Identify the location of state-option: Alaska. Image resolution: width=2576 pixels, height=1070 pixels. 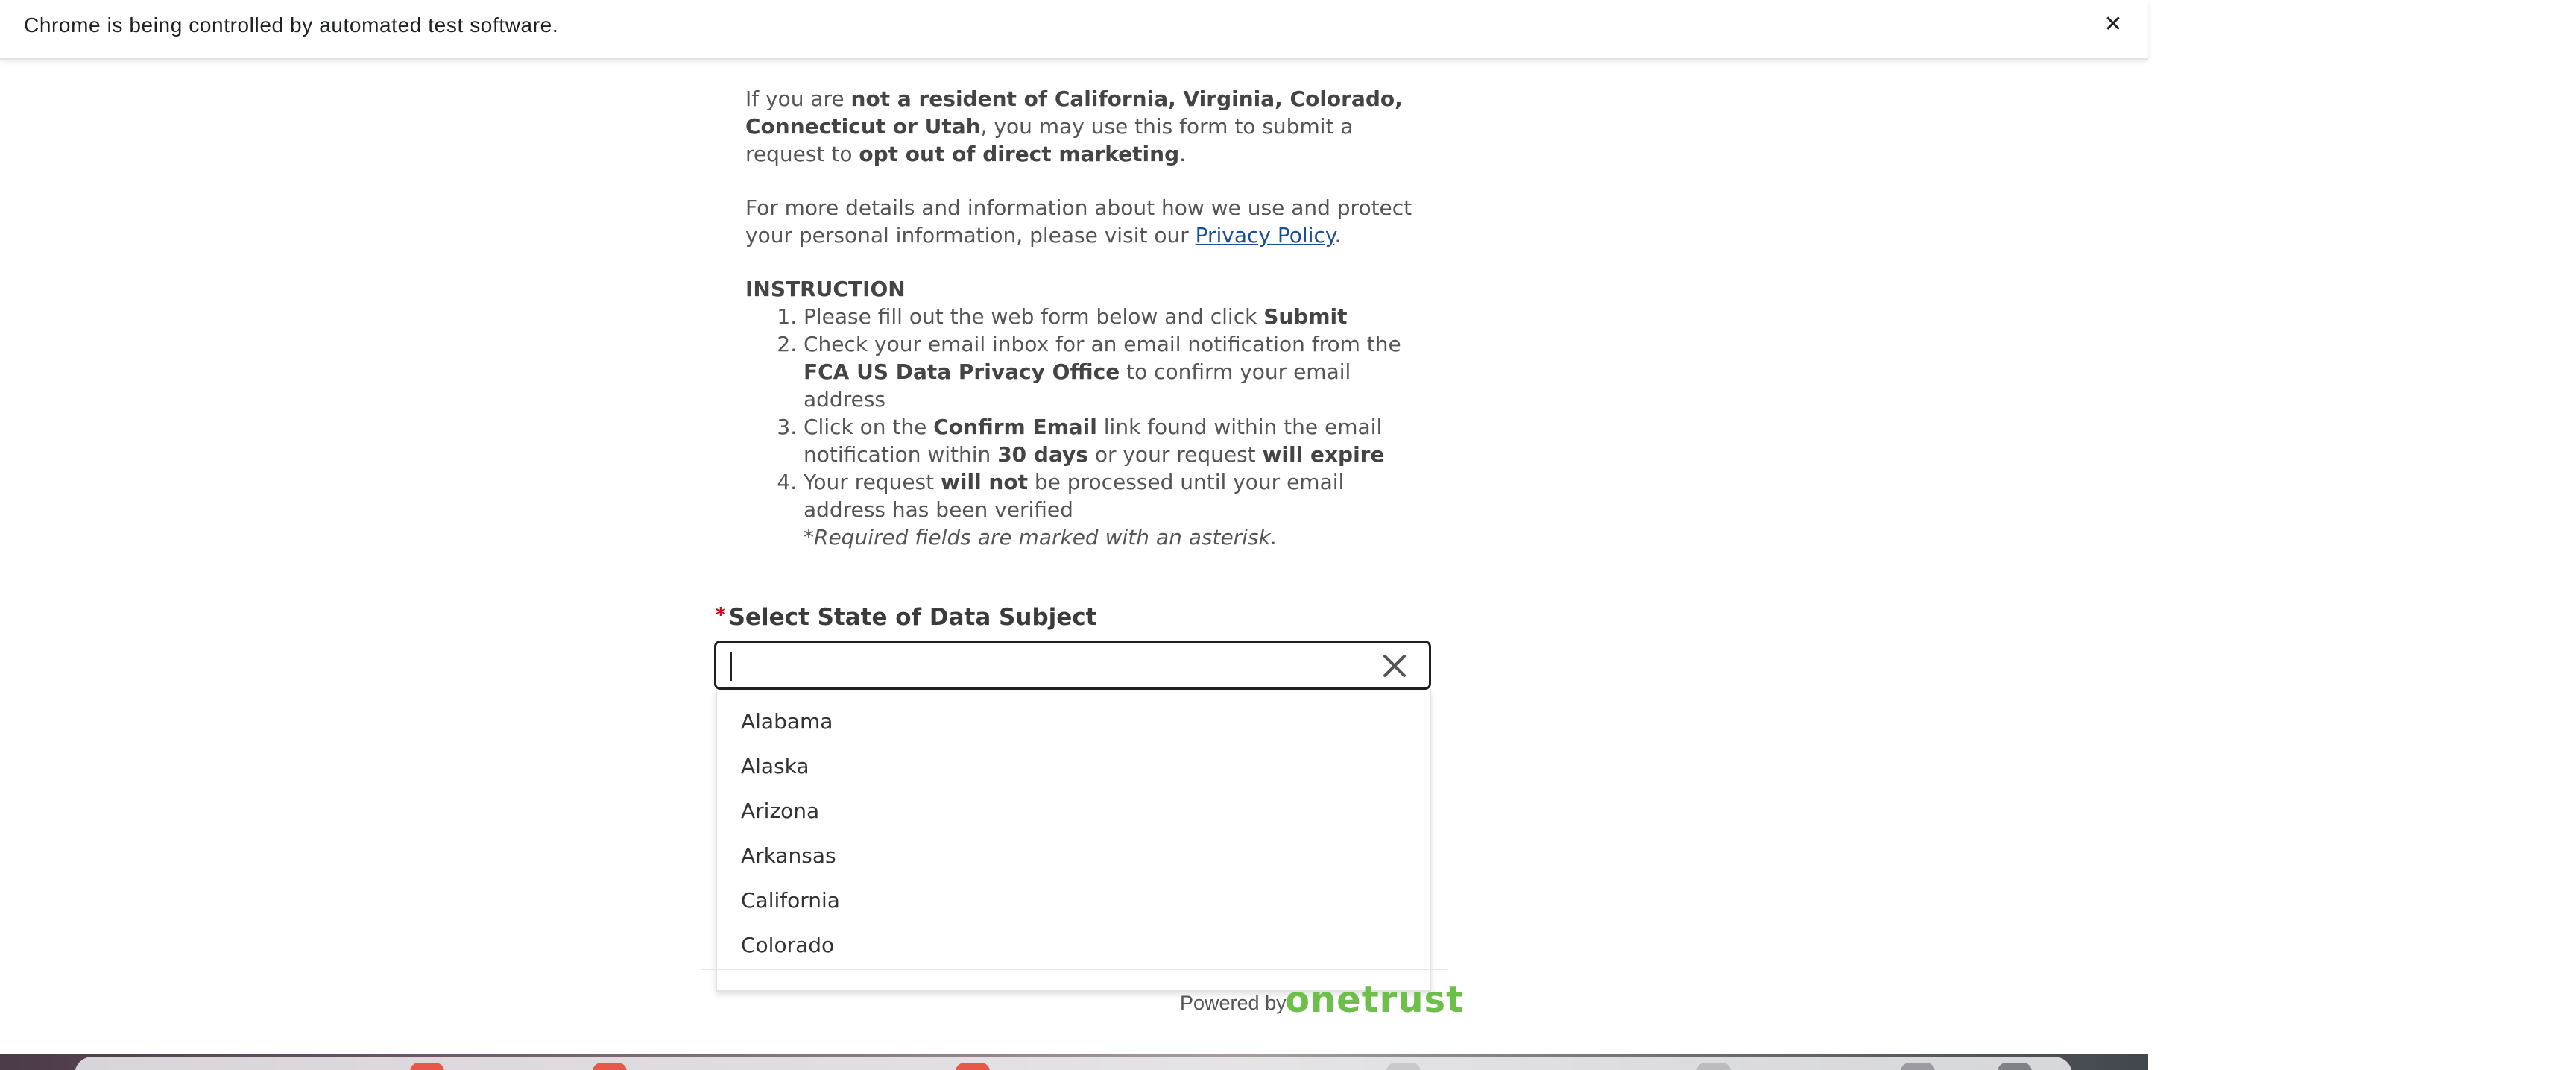
(775, 766).